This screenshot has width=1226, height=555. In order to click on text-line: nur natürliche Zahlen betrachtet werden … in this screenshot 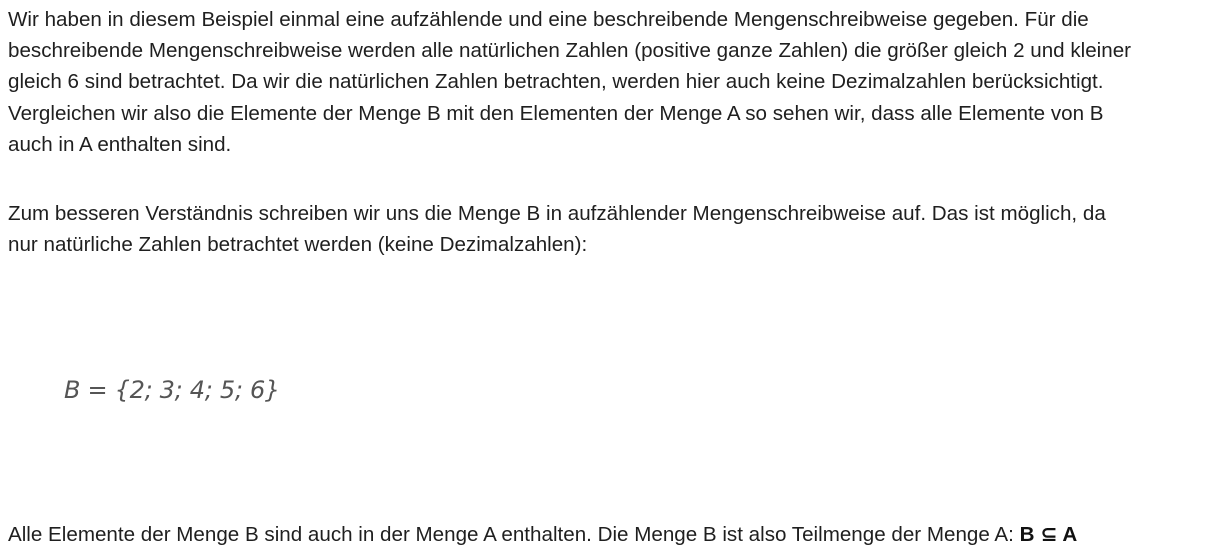, I will do `click(298, 245)`.